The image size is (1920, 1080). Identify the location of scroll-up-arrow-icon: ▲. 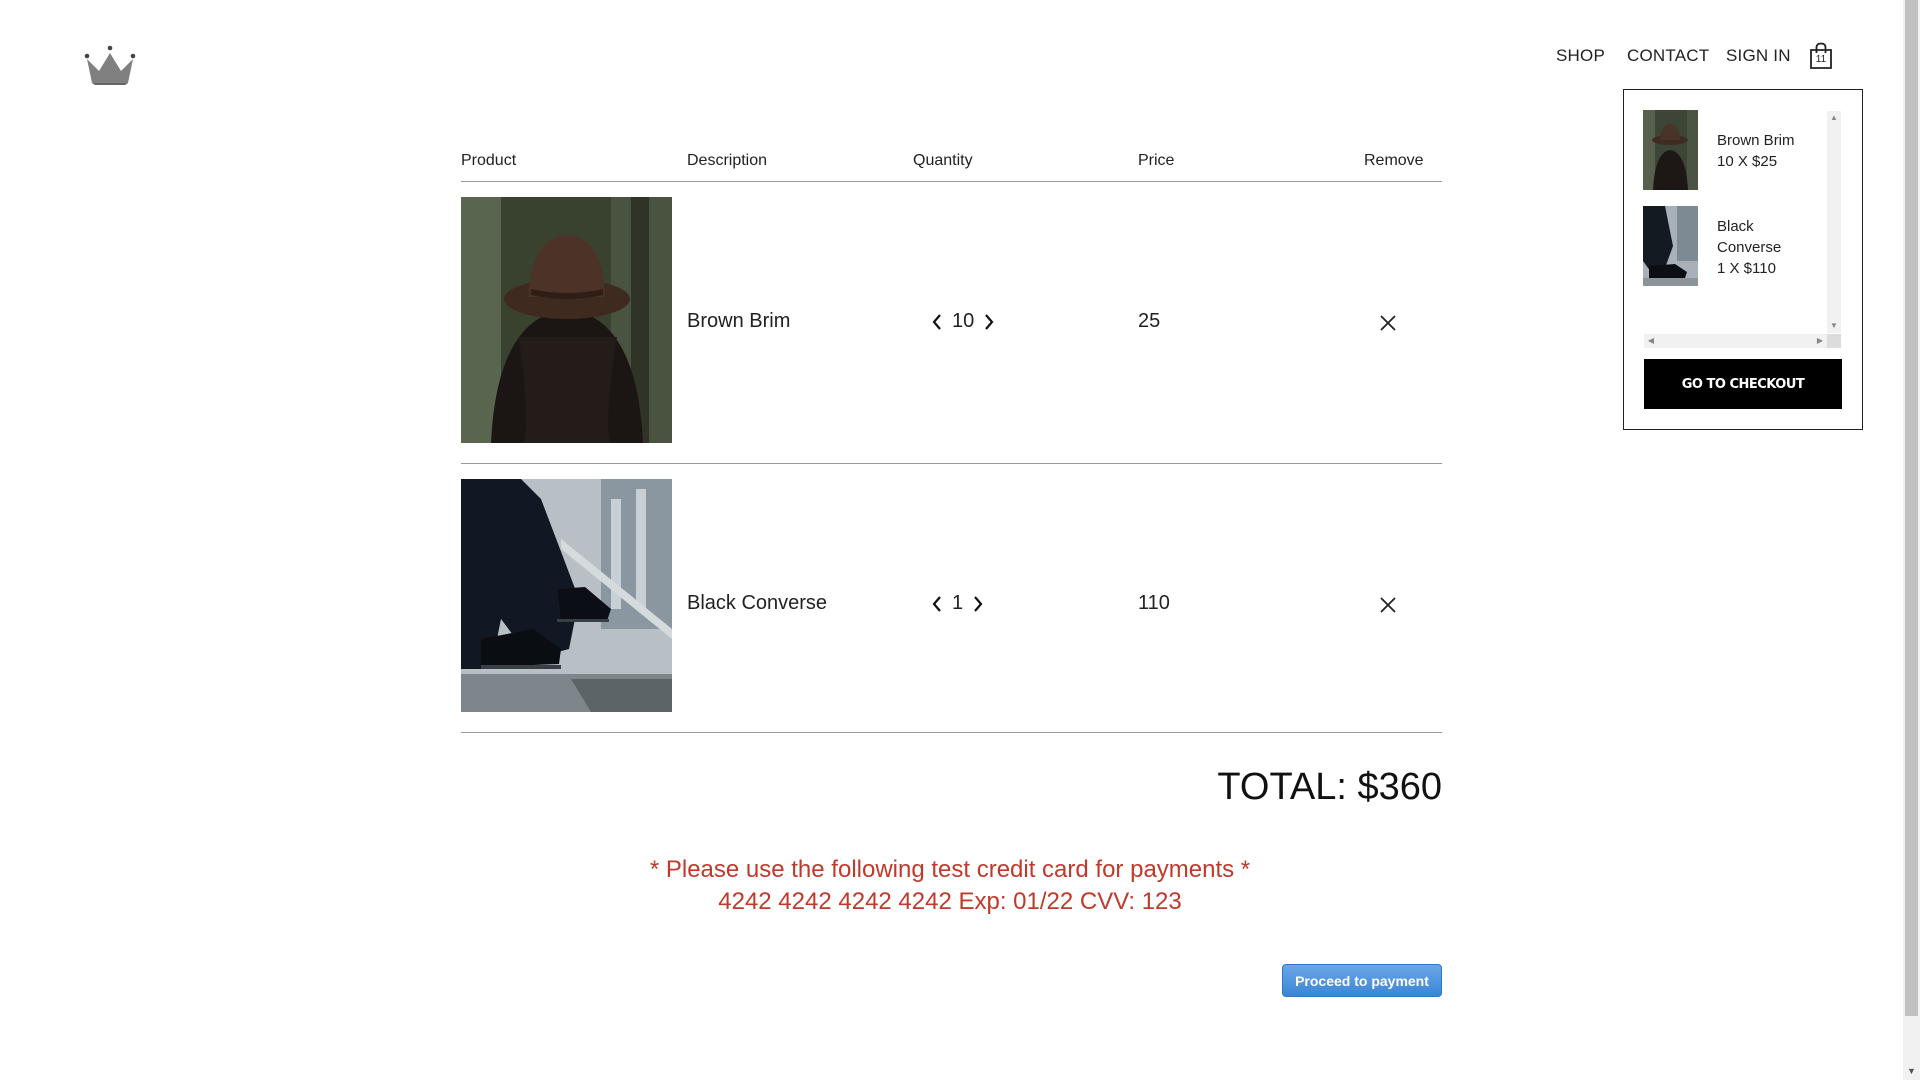
(1834, 118).